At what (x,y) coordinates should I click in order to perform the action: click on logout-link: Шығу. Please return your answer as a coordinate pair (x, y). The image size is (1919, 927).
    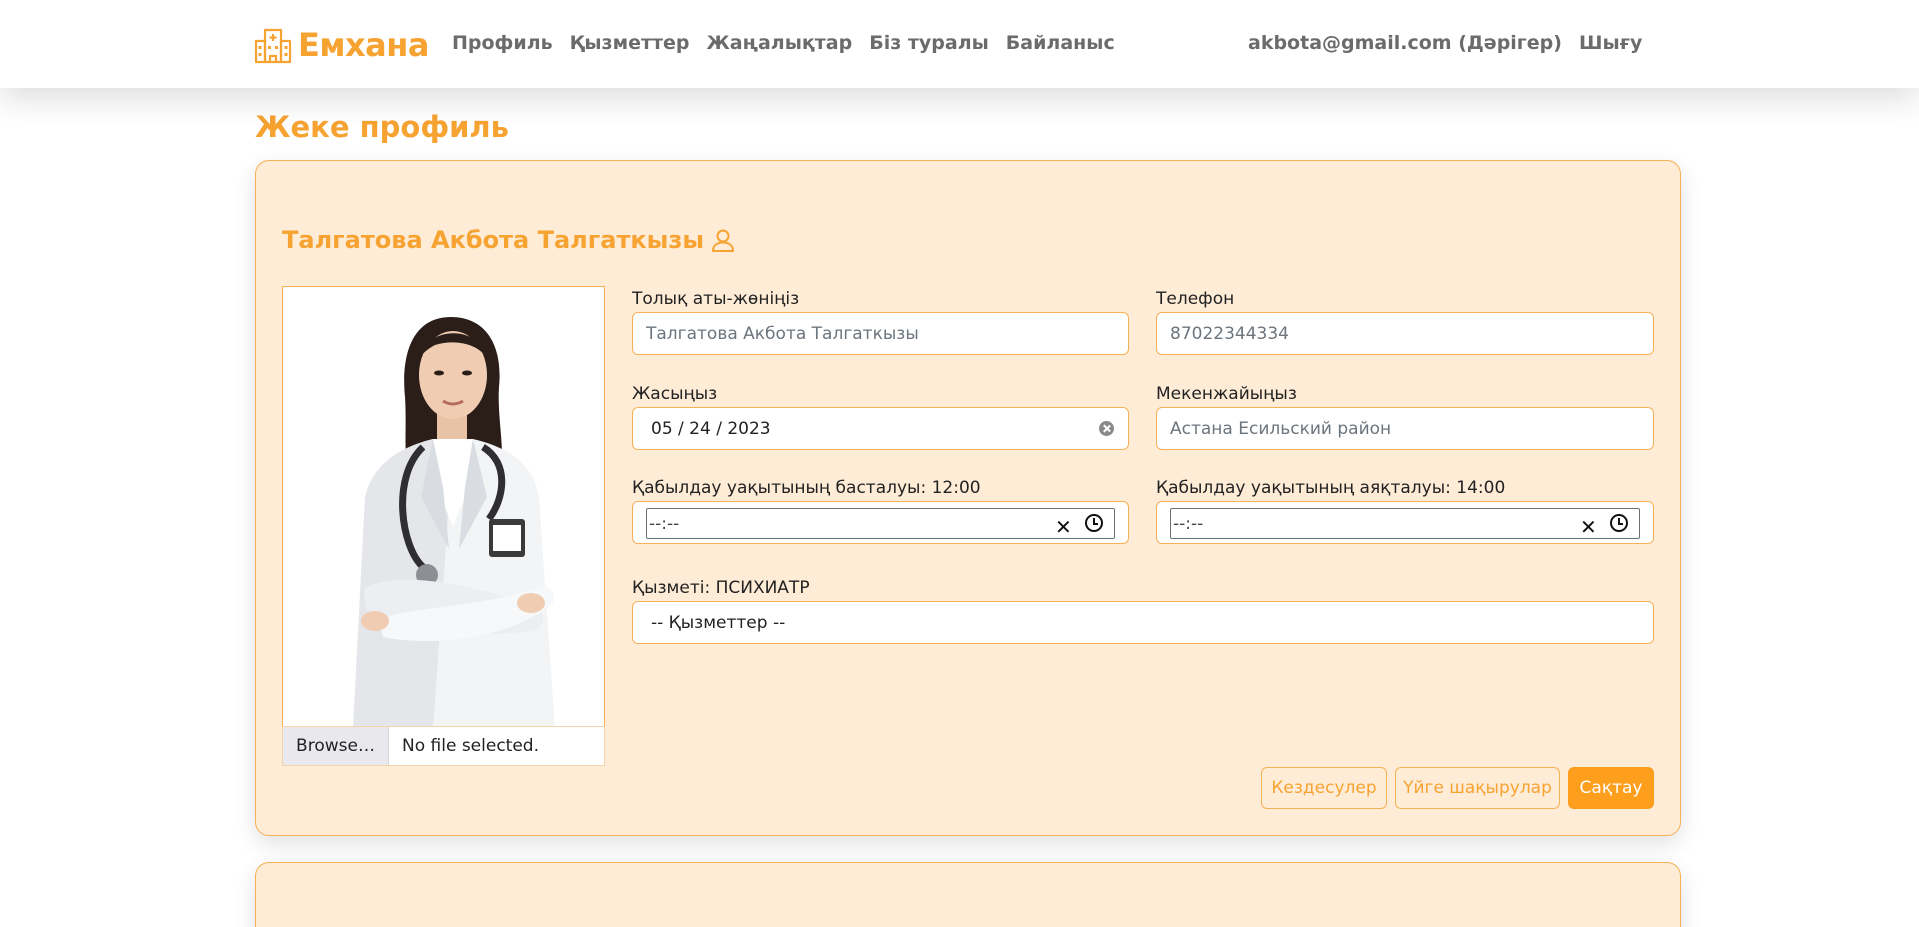
    Looking at the image, I should click on (1610, 43).